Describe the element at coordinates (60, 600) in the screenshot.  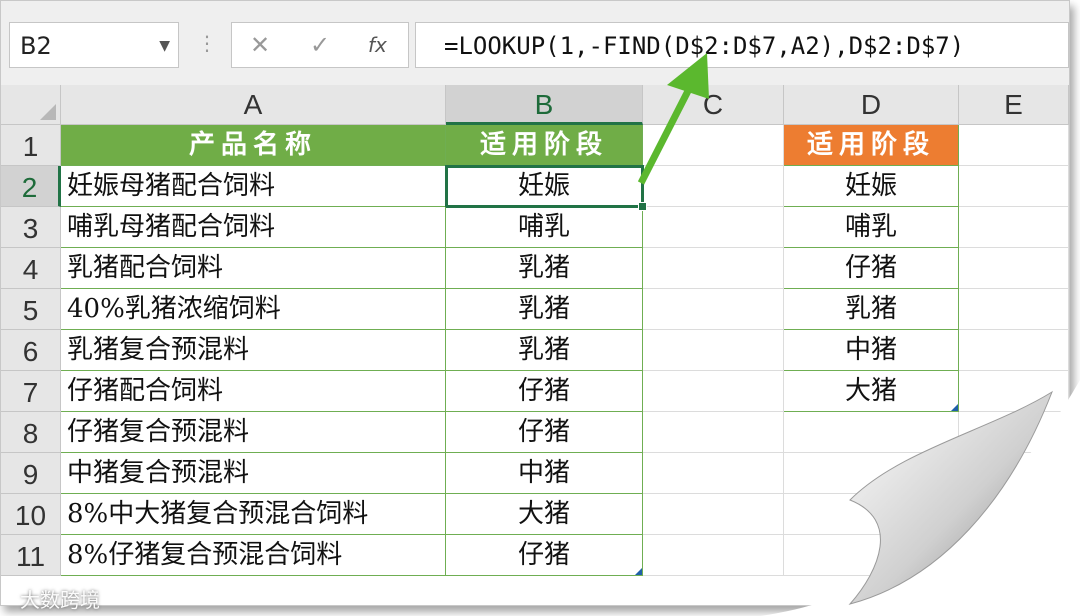
I see `watermark: 大数跨境` at that location.